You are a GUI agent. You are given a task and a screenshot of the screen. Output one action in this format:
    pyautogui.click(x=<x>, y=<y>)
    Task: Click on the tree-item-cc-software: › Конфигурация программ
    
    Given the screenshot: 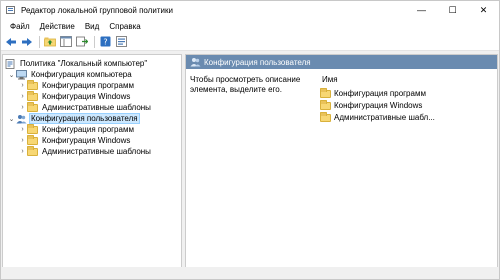 What is the action you would take?
    pyautogui.click(x=76, y=85)
    